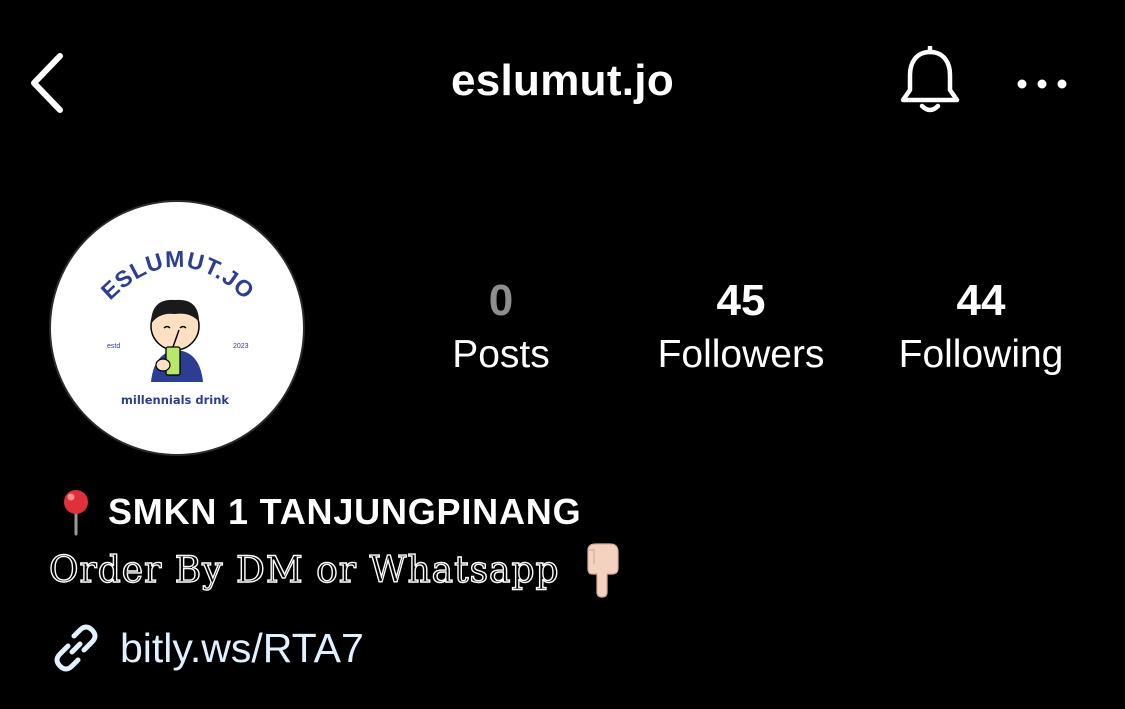  Describe the element at coordinates (501, 300) in the screenshot. I see `posts-count: 0` at that location.